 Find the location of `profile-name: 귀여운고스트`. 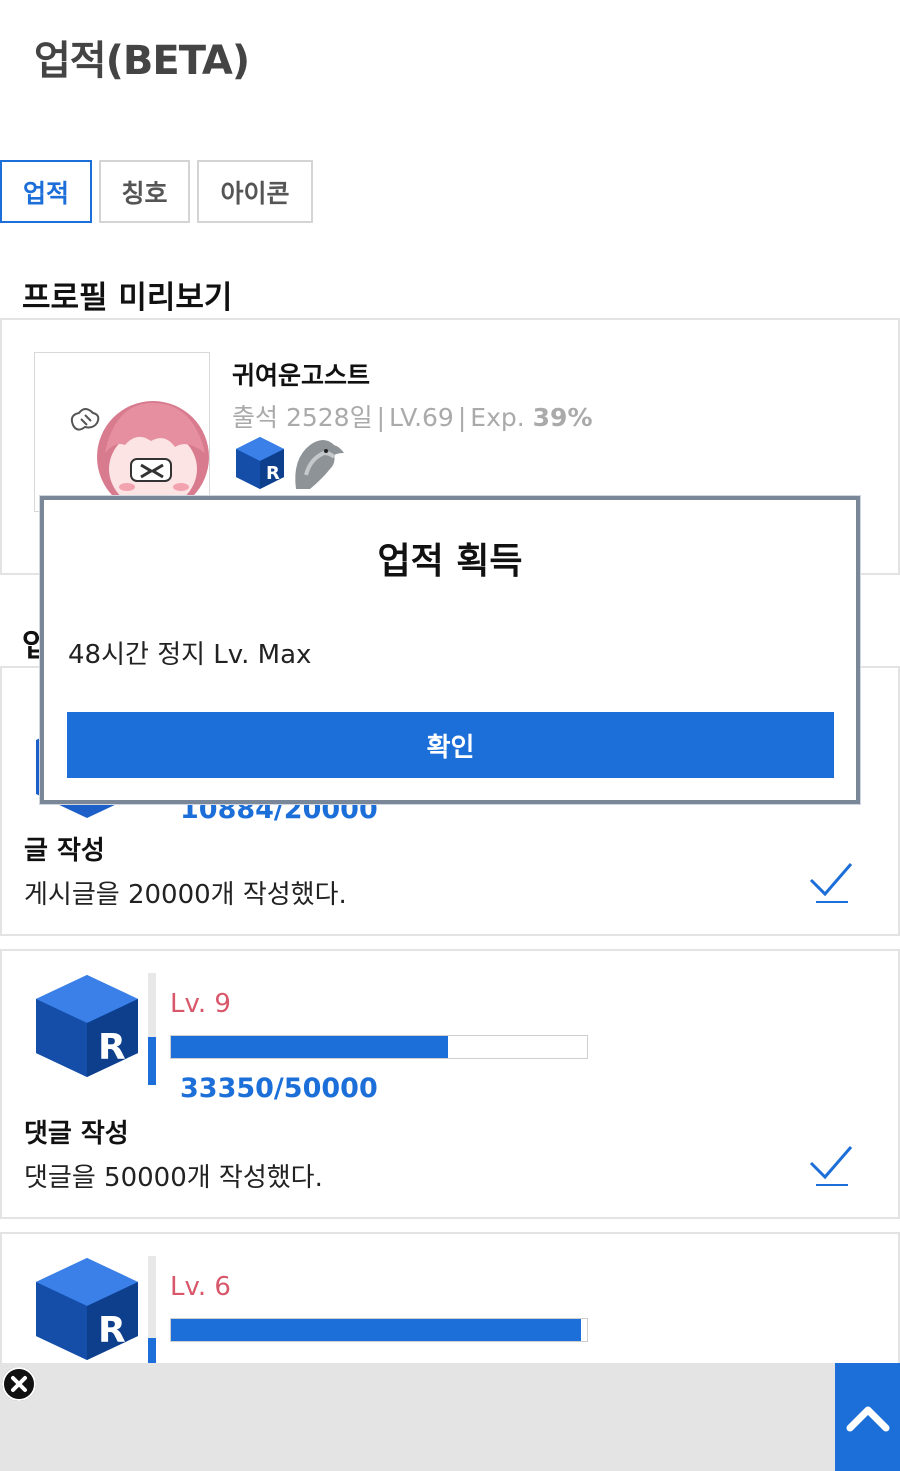

profile-name: 귀여운고스트 is located at coordinates (301, 375).